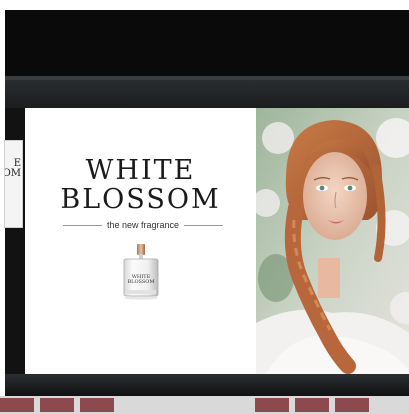 The height and width of the screenshot is (414, 409). Describe the element at coordinates (278, 138) in the screenshot. I see `blossom-icon` at that location.